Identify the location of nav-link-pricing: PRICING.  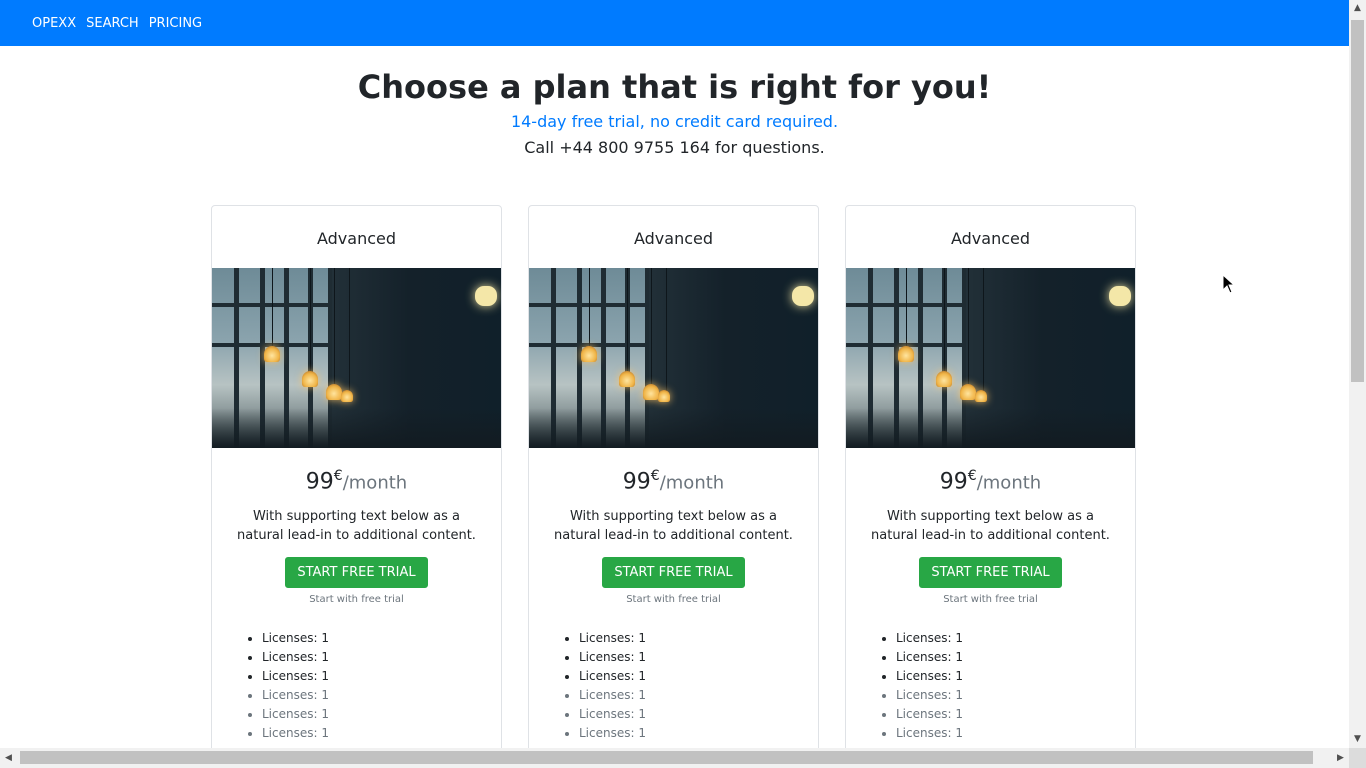
(175, 23).